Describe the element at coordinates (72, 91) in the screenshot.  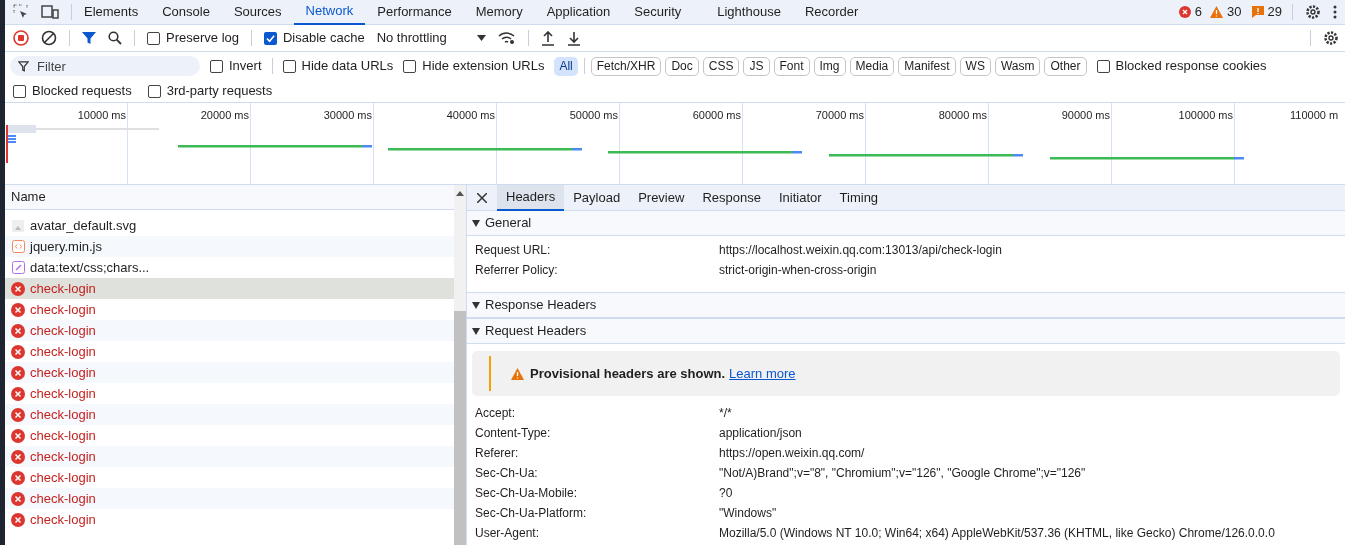
I see `blocked-requests-checkbox: Blocked requests` at that location.